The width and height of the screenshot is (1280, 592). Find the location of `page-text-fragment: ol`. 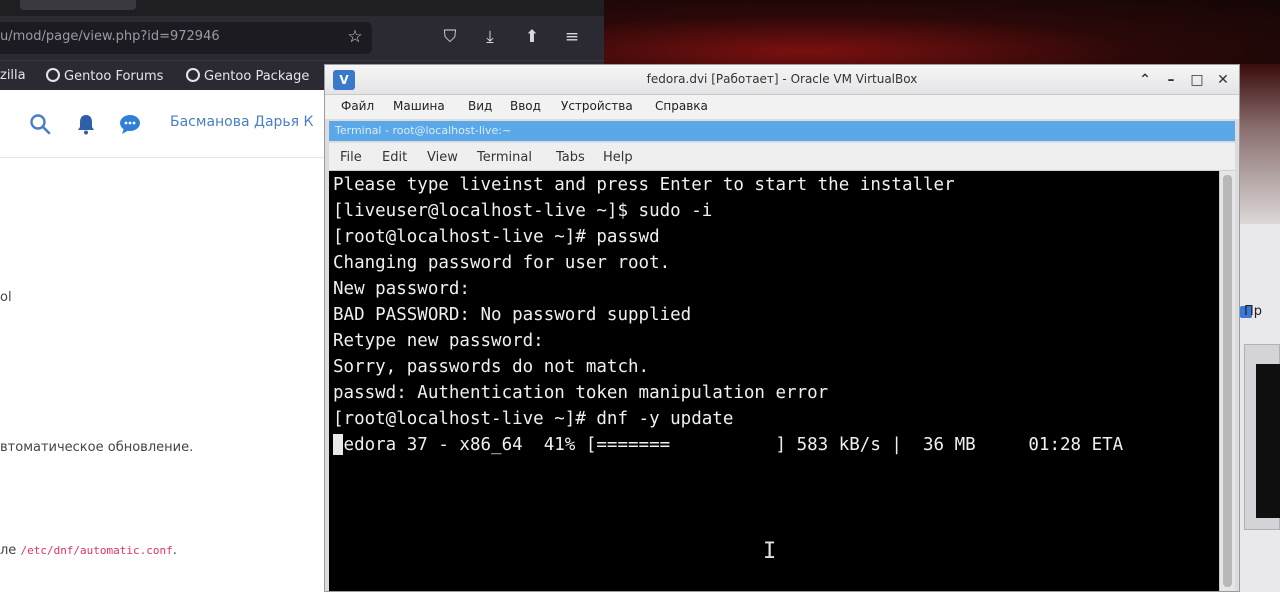

page-text-fragment: ol is located at coordinates (6, 297).